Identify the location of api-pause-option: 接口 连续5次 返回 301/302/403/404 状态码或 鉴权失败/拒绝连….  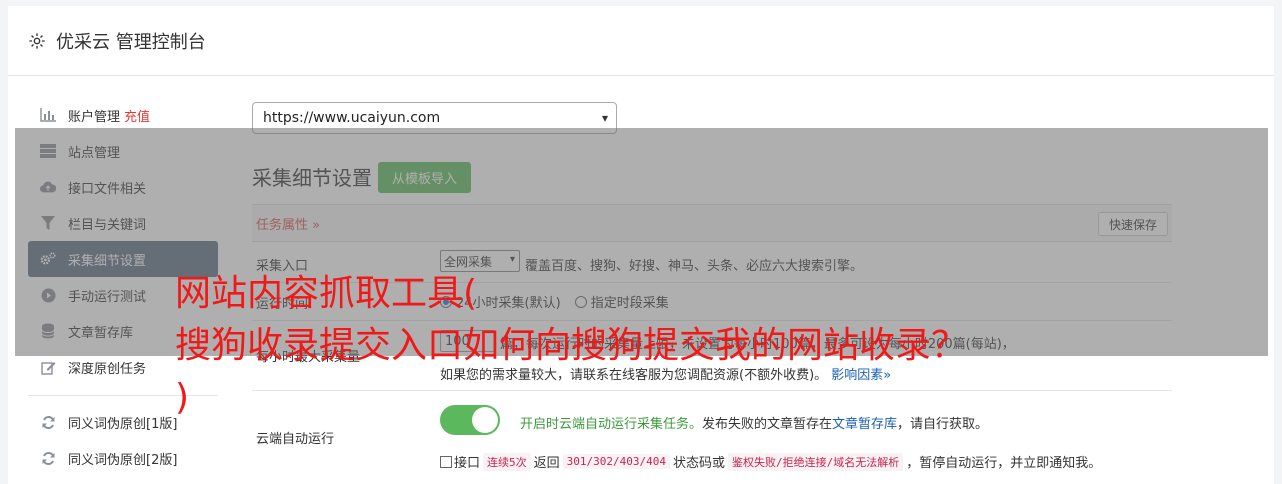
(770, 461).